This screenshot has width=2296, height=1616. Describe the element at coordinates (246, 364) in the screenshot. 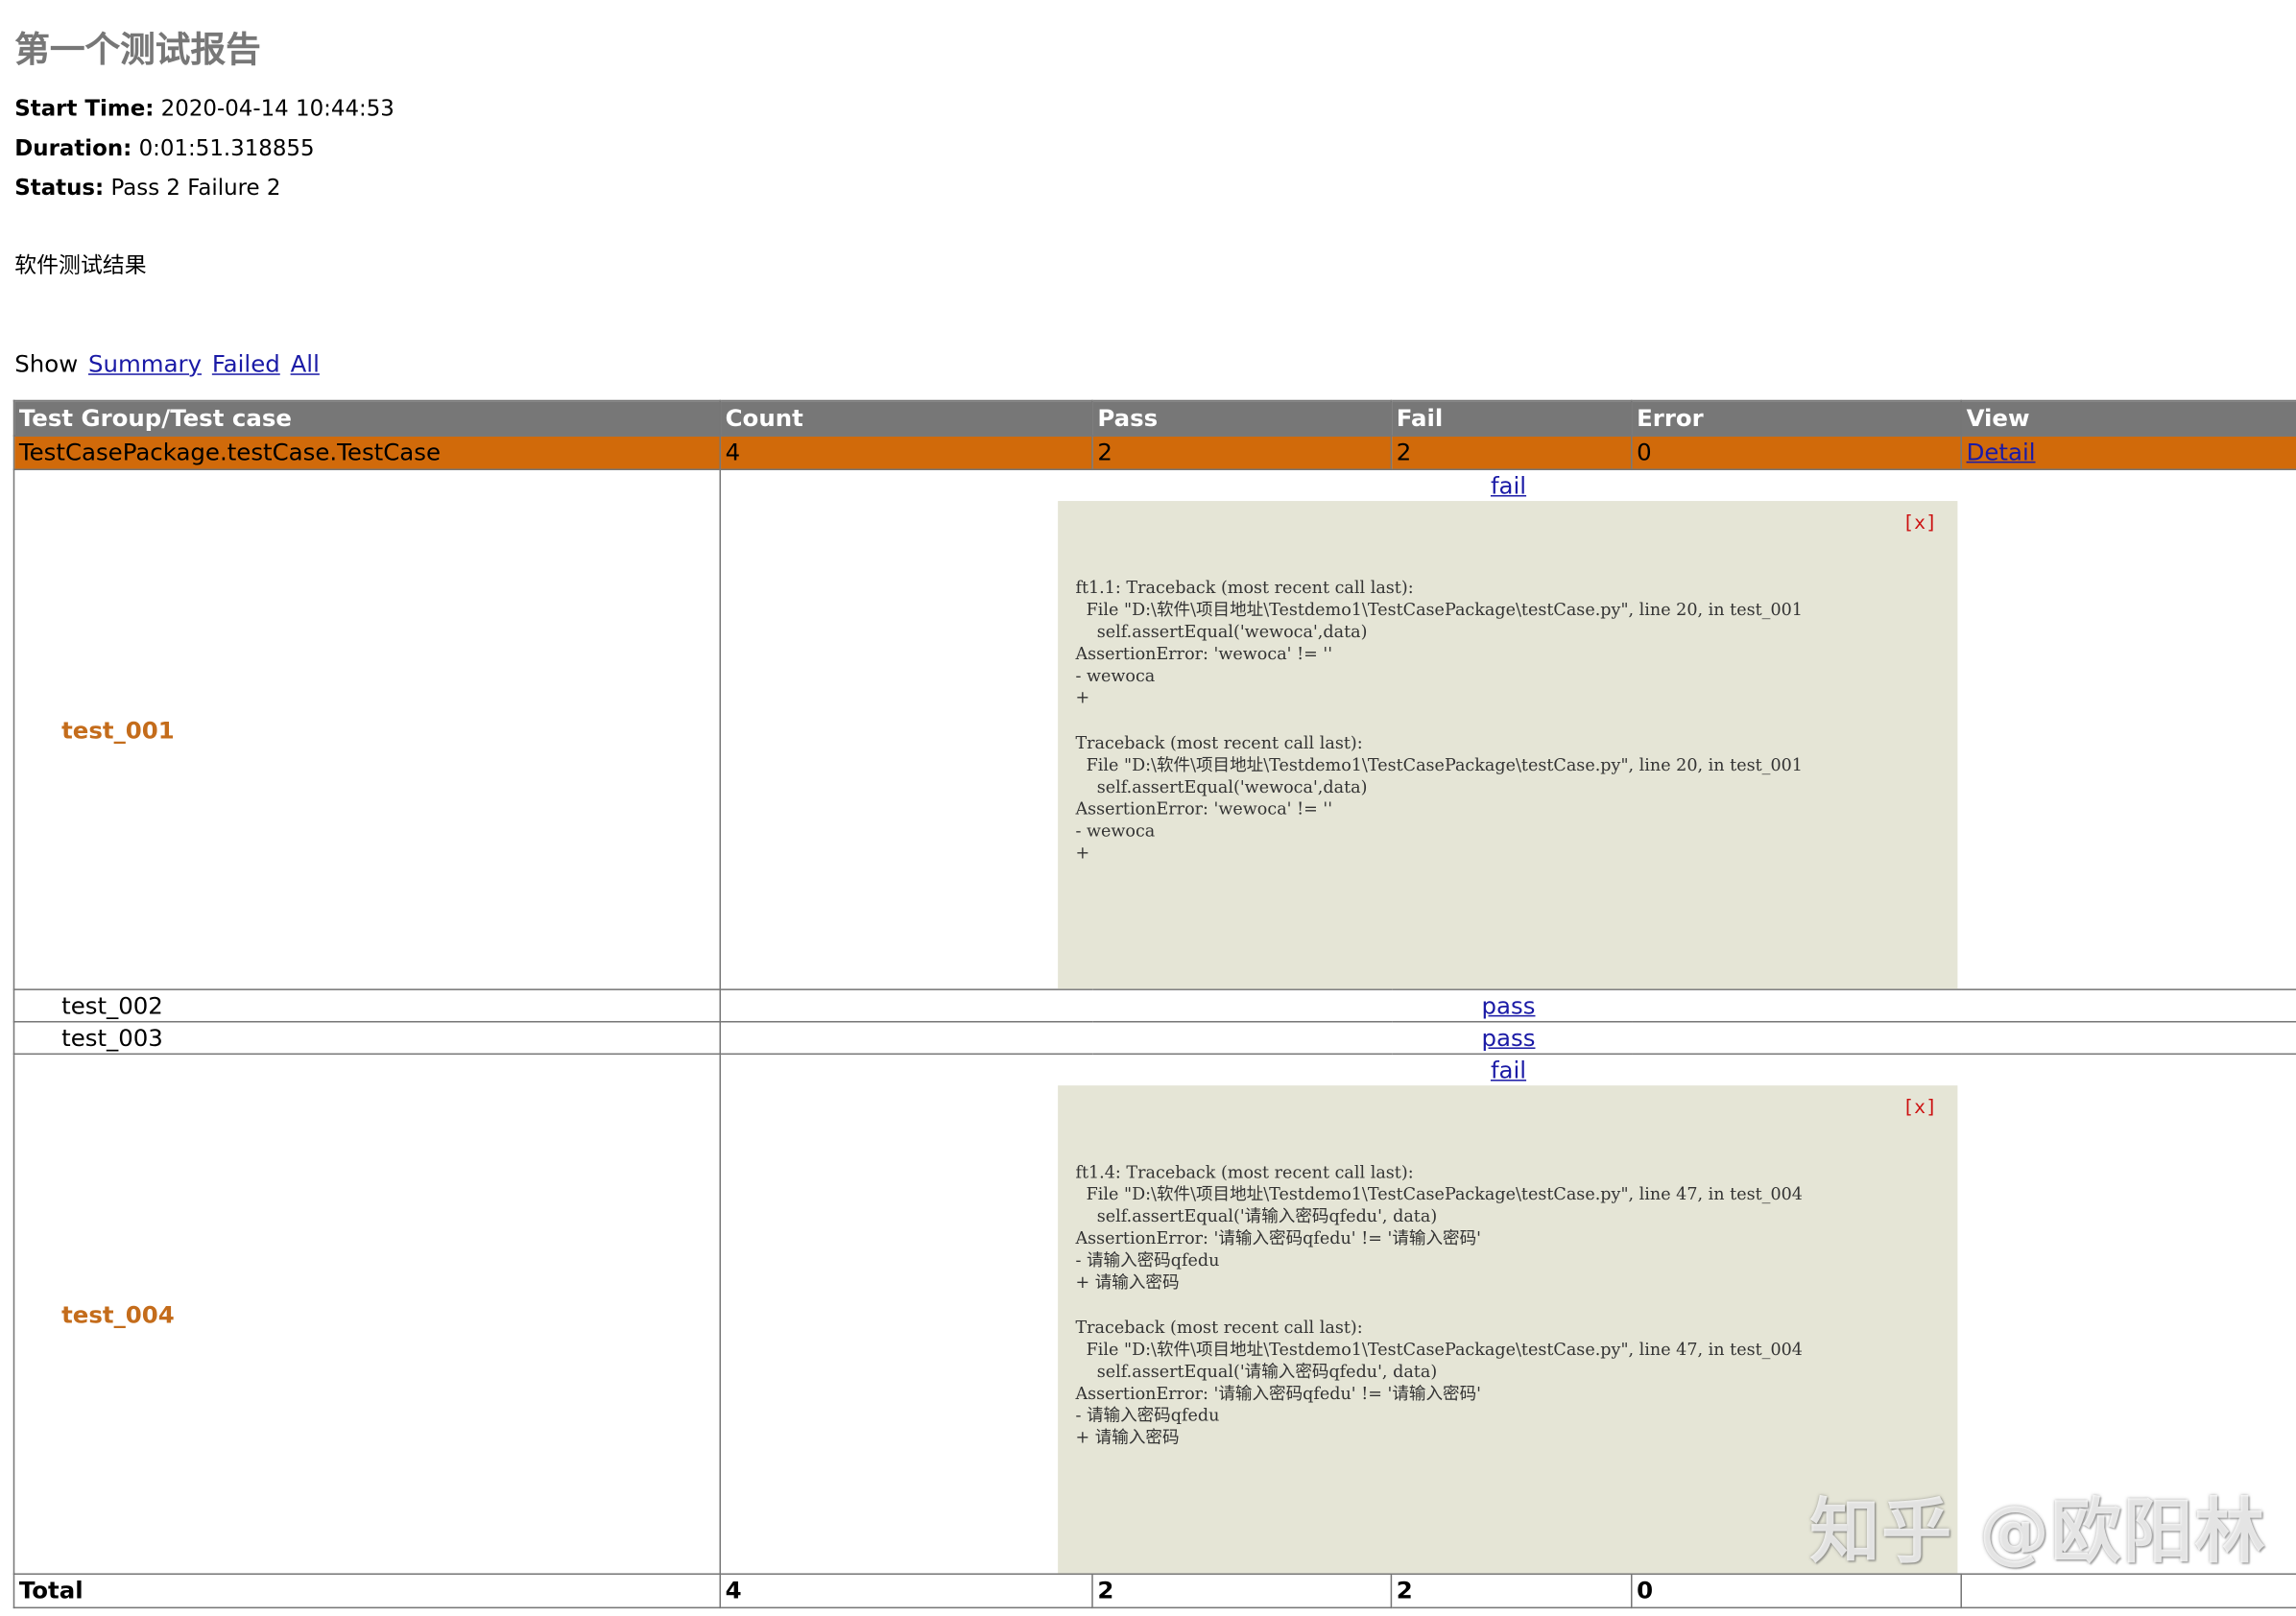

I see `filter-failed-link: Failed` at that location.